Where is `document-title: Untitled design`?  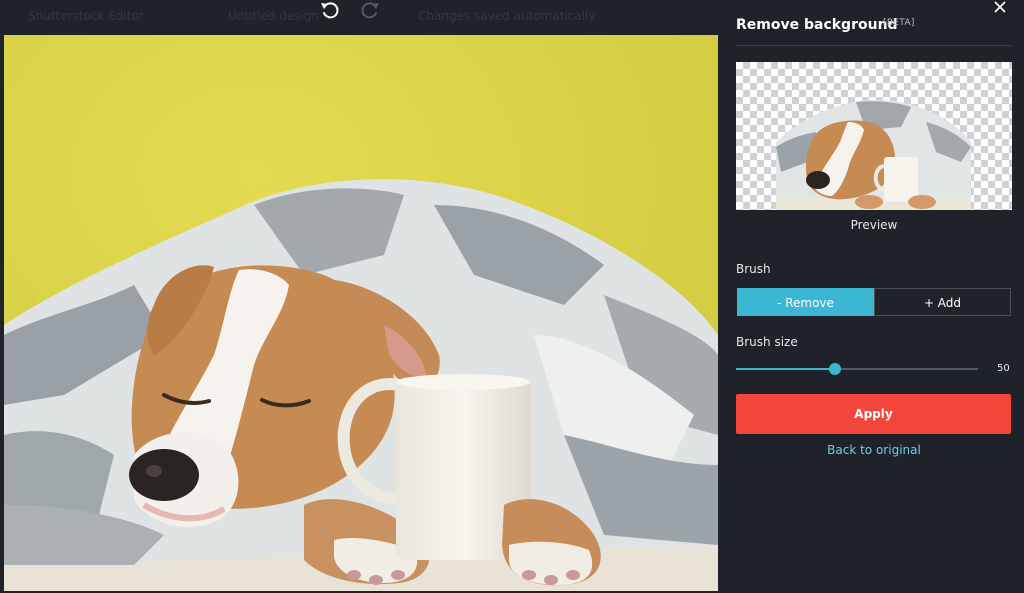 document-title: Untitled design is located at coordinates (273, 16).